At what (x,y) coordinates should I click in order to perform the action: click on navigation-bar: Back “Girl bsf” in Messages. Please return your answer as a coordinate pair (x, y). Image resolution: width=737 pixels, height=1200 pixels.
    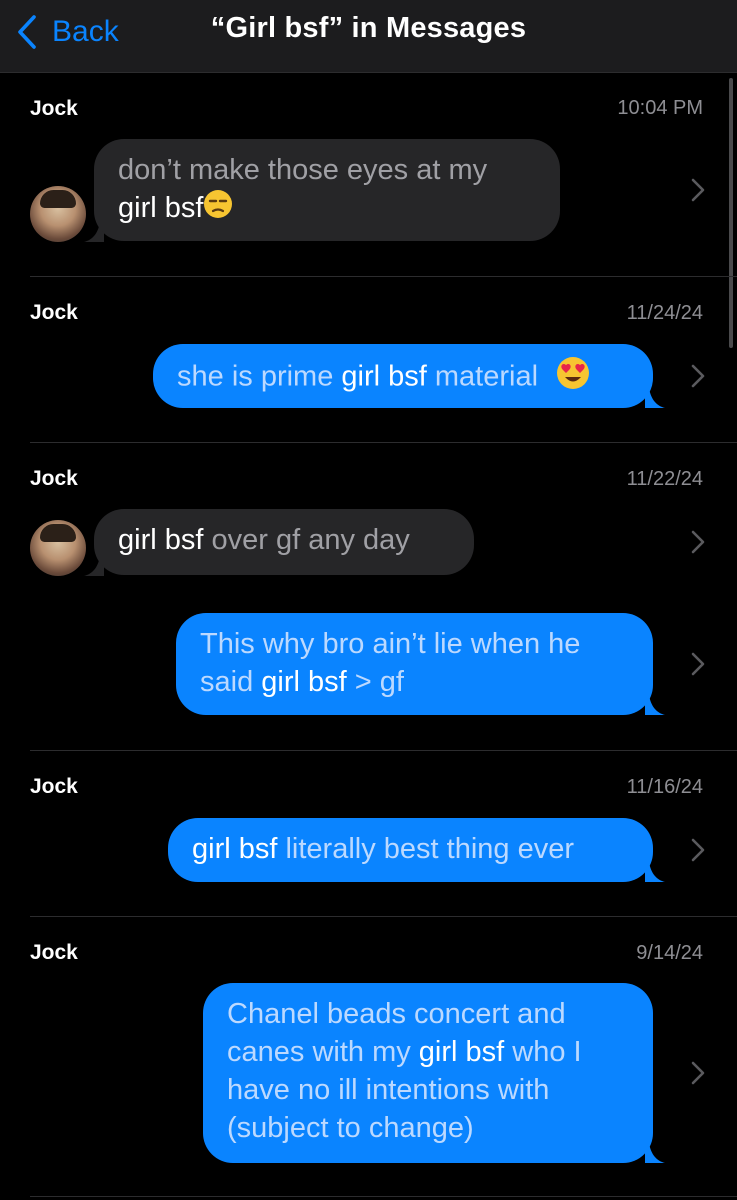
    Looking at the image, I should click on (368, 36).